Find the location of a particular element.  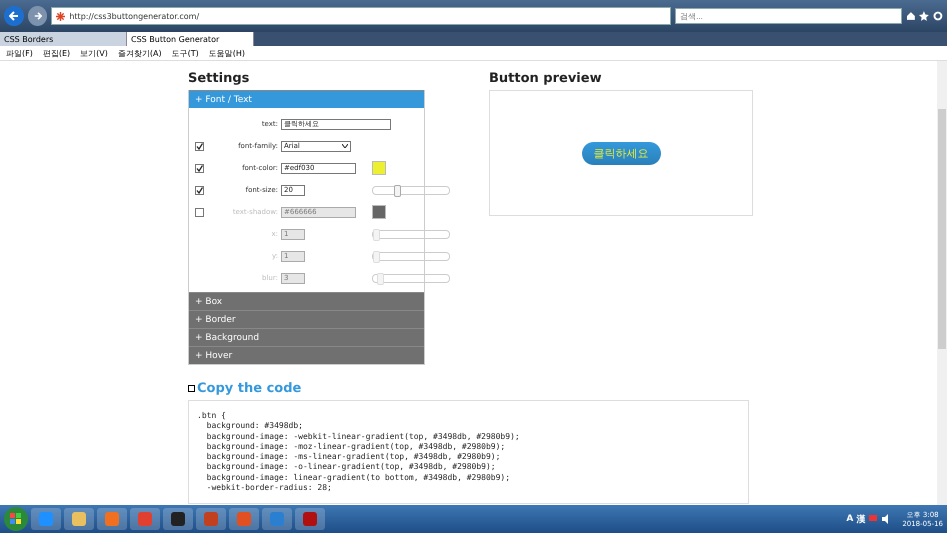

menu-item: 파일(F) is located at coordinates (19, 53).